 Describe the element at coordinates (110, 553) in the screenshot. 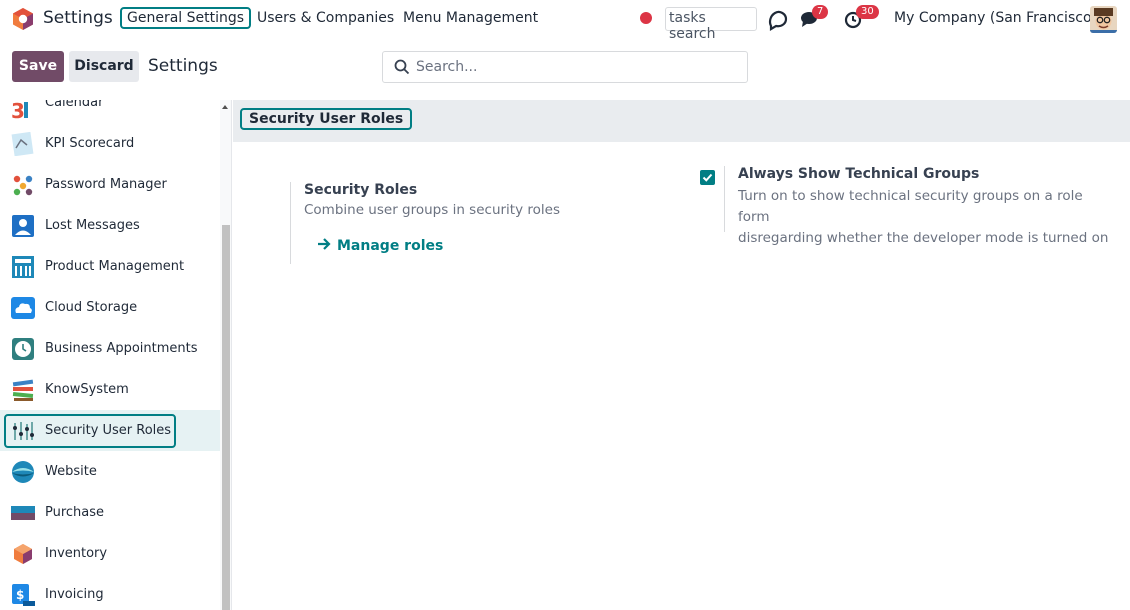

I see `sidebar-item-inventory: Inventory` at that location.